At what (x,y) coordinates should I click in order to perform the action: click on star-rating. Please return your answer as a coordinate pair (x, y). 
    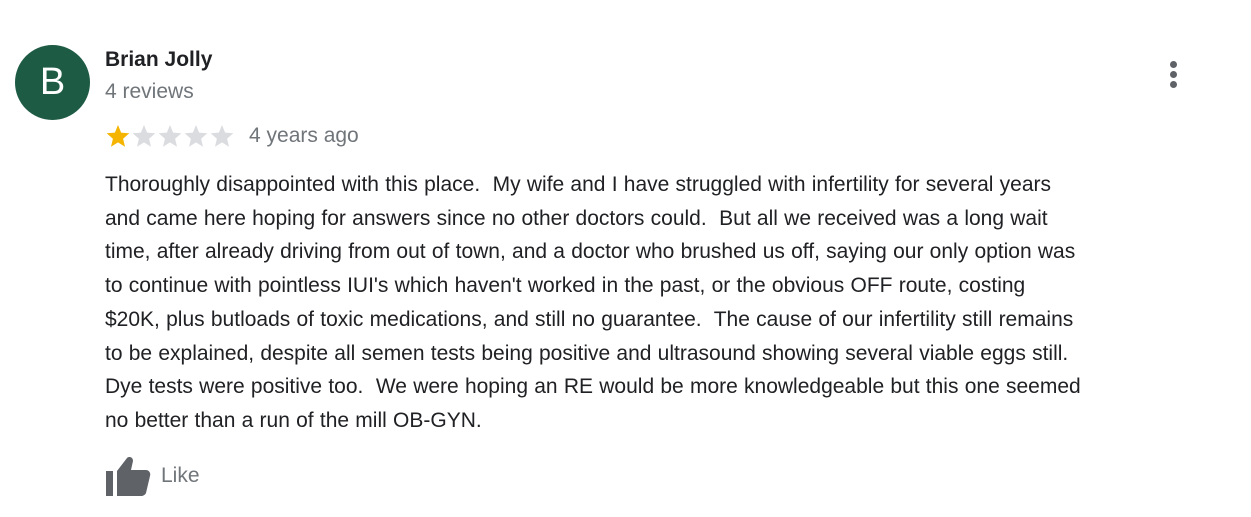
    Looking at the image, I should click on (170, 136).